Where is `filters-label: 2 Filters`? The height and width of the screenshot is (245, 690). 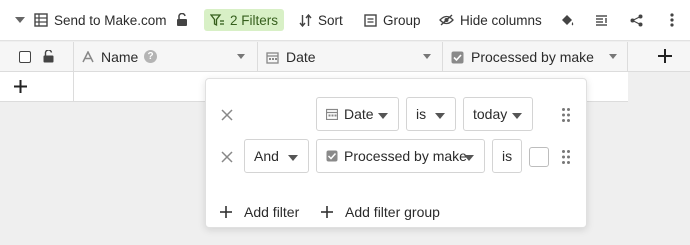 filters-label: 2 Filters is located at coordinates (254, 20).